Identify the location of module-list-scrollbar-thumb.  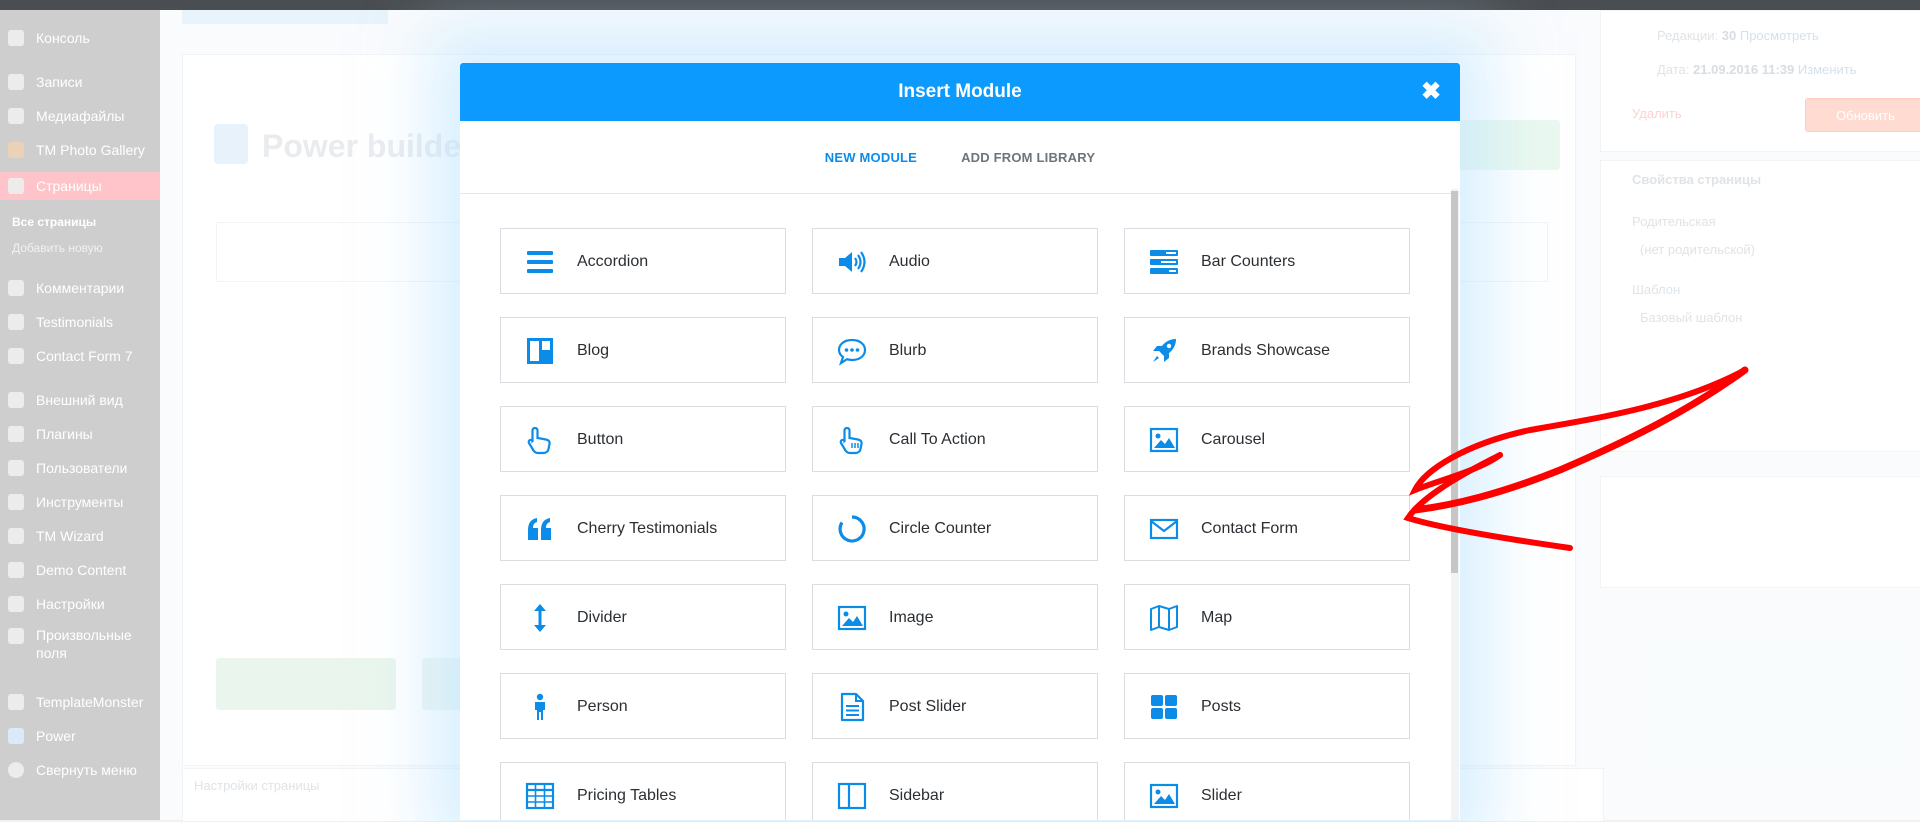
(1454, 382).